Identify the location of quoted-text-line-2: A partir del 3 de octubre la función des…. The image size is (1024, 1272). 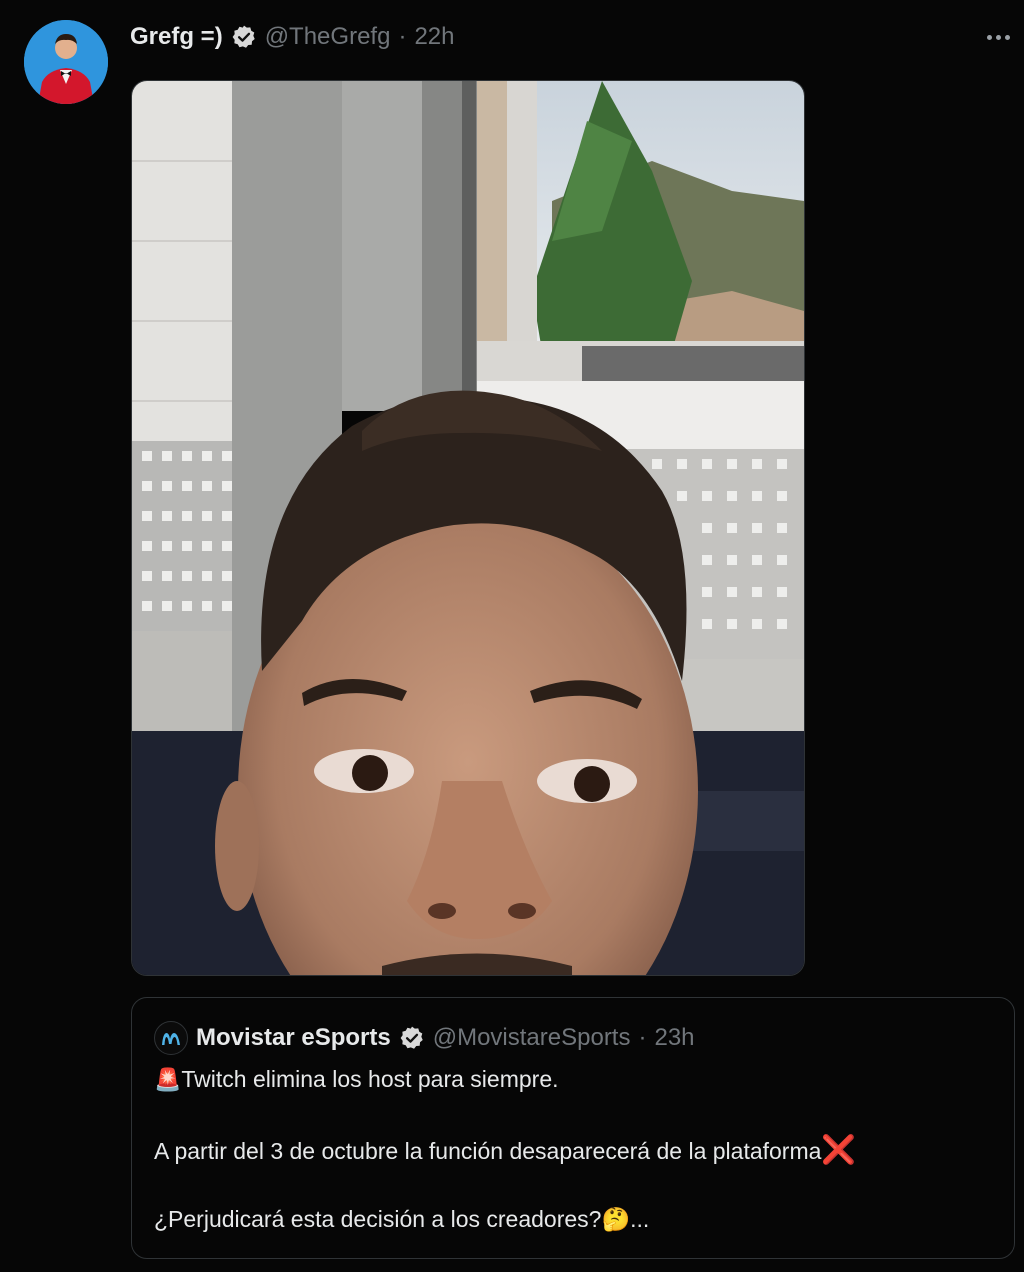
(505, 1150).